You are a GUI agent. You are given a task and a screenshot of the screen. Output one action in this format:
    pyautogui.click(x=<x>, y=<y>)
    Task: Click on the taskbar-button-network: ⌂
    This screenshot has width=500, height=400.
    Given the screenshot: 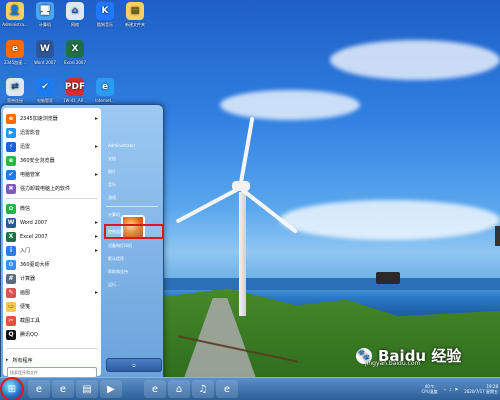 What is the action you would take?
    pyautogui.click(x=179, y=389)
    